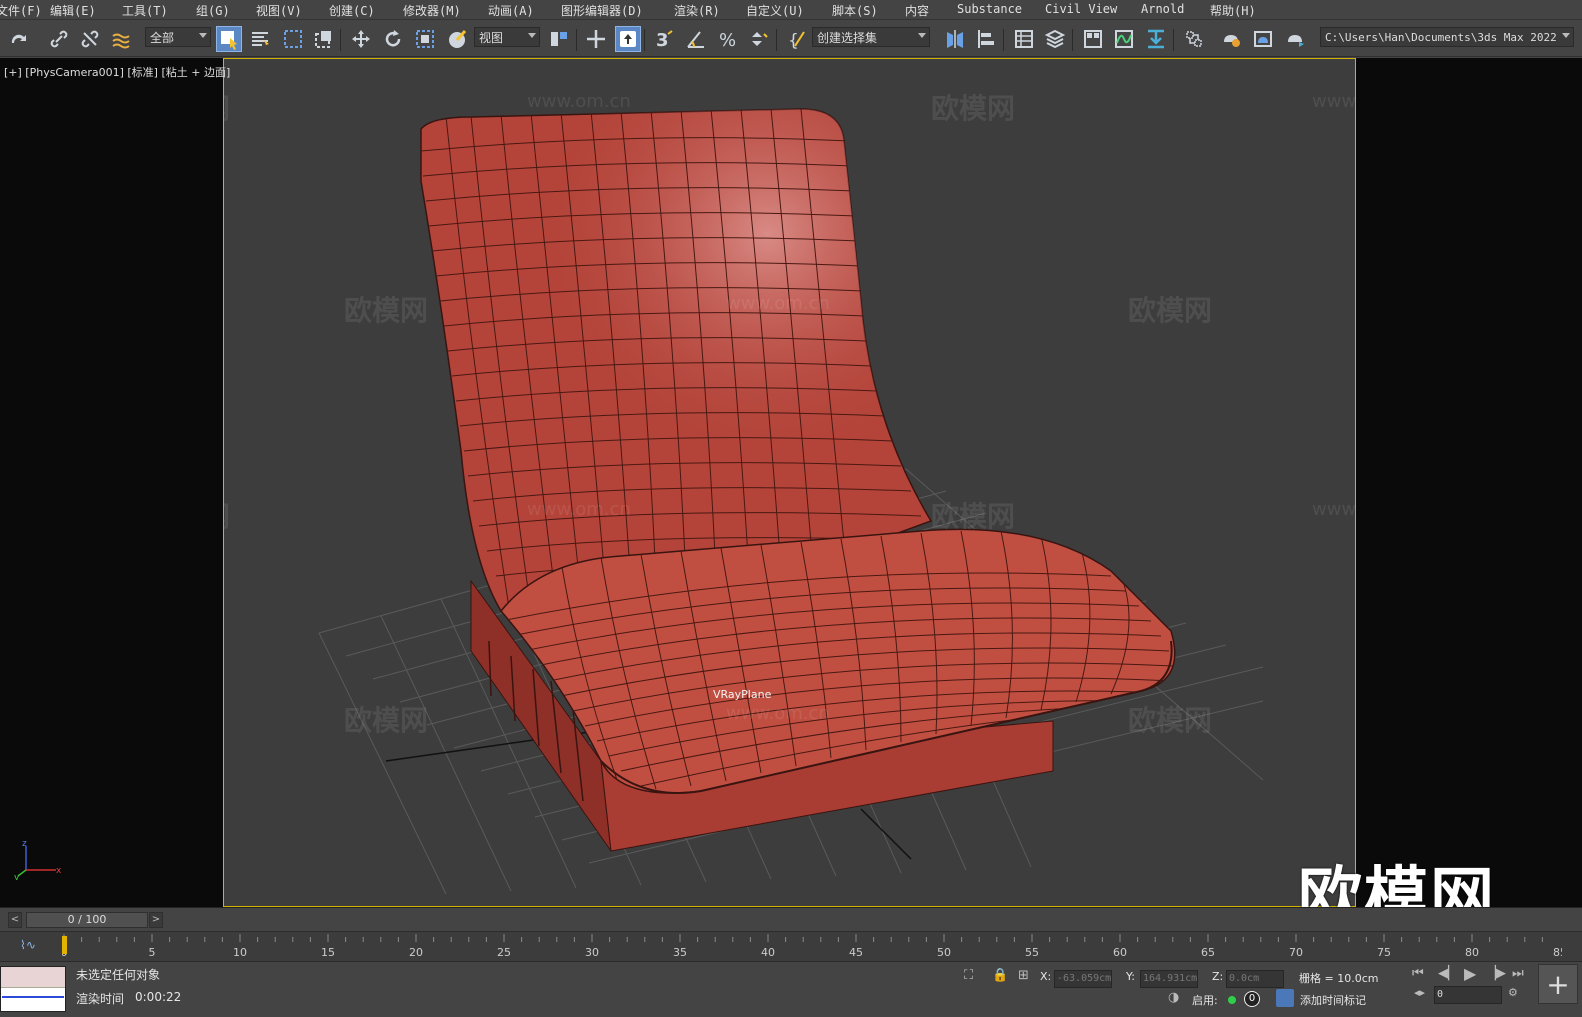 This screenshot has height=1017, width=1582. Describe the element at coordinates (917, 10) in the screenshot. I see `menu-content: 内容` at that location.